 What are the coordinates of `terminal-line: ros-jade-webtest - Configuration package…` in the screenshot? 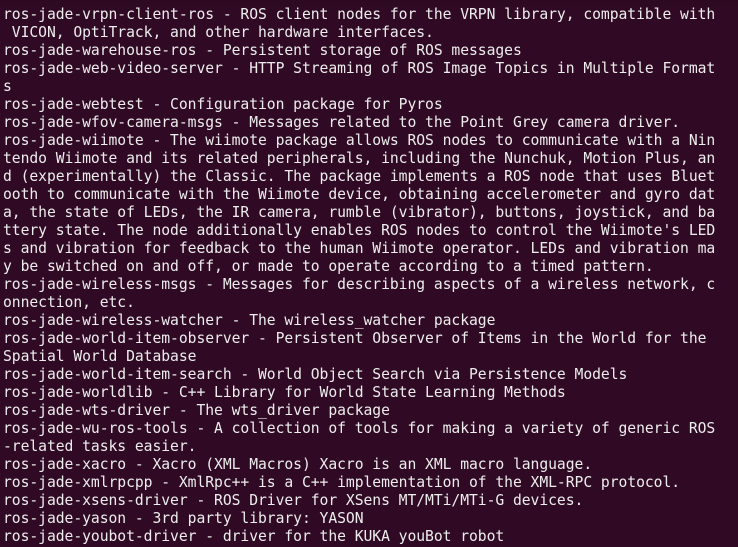 It's located at (223, 104).